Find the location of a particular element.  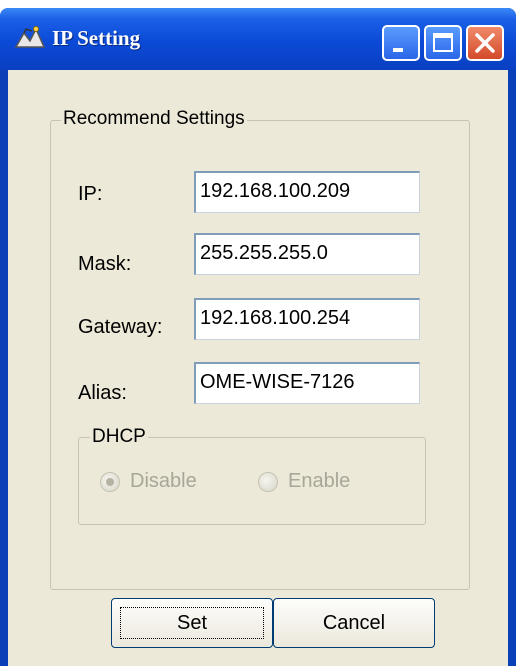

cancel-button: Cancel is located at coordinates (354, 623).